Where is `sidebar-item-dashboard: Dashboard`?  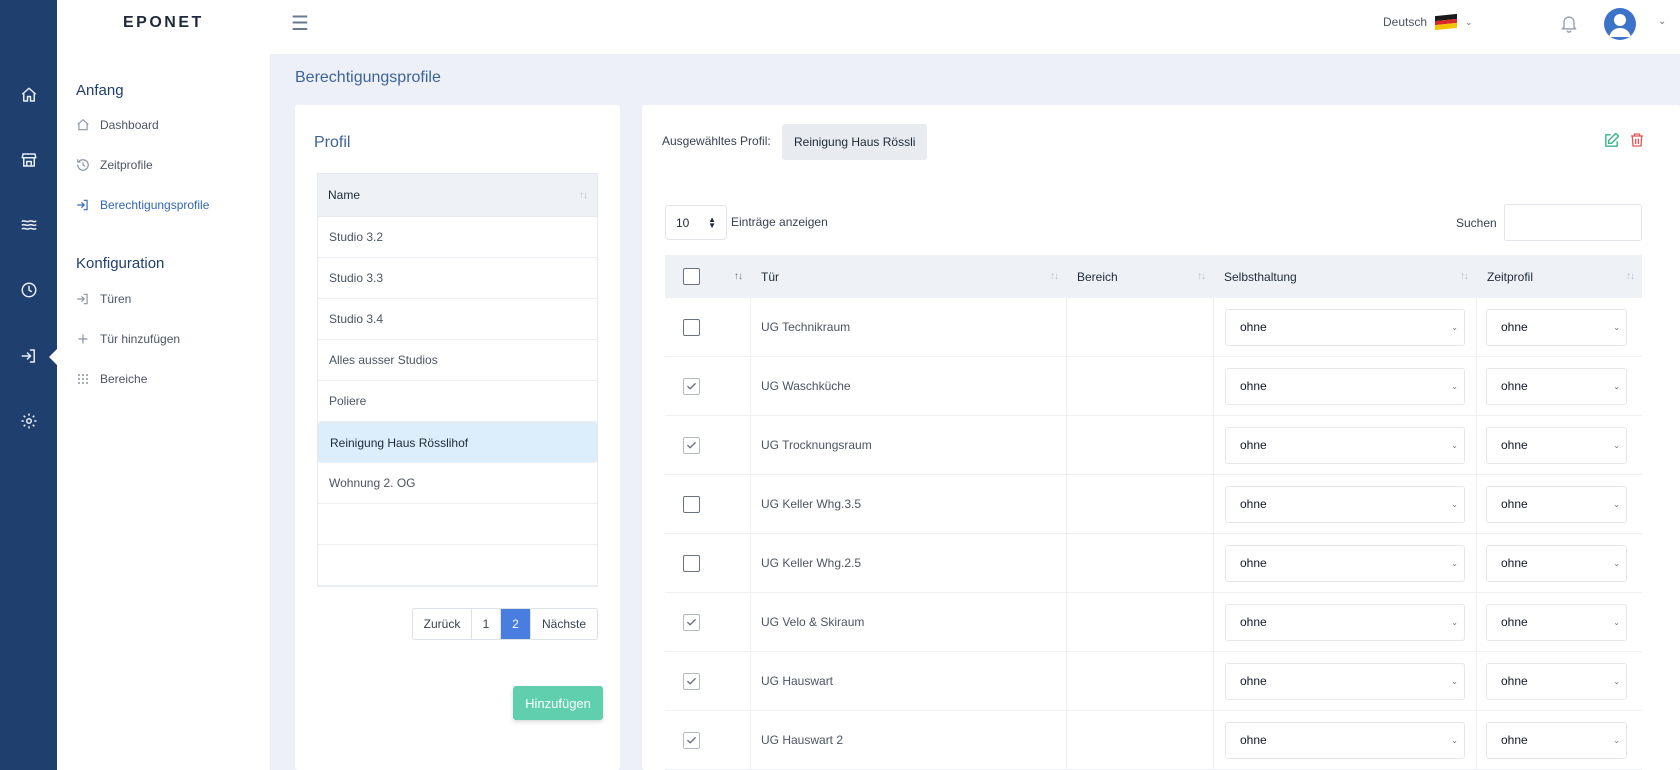 sidebar-item-dashboard: Dashboard is located at coordinates (117, 125).